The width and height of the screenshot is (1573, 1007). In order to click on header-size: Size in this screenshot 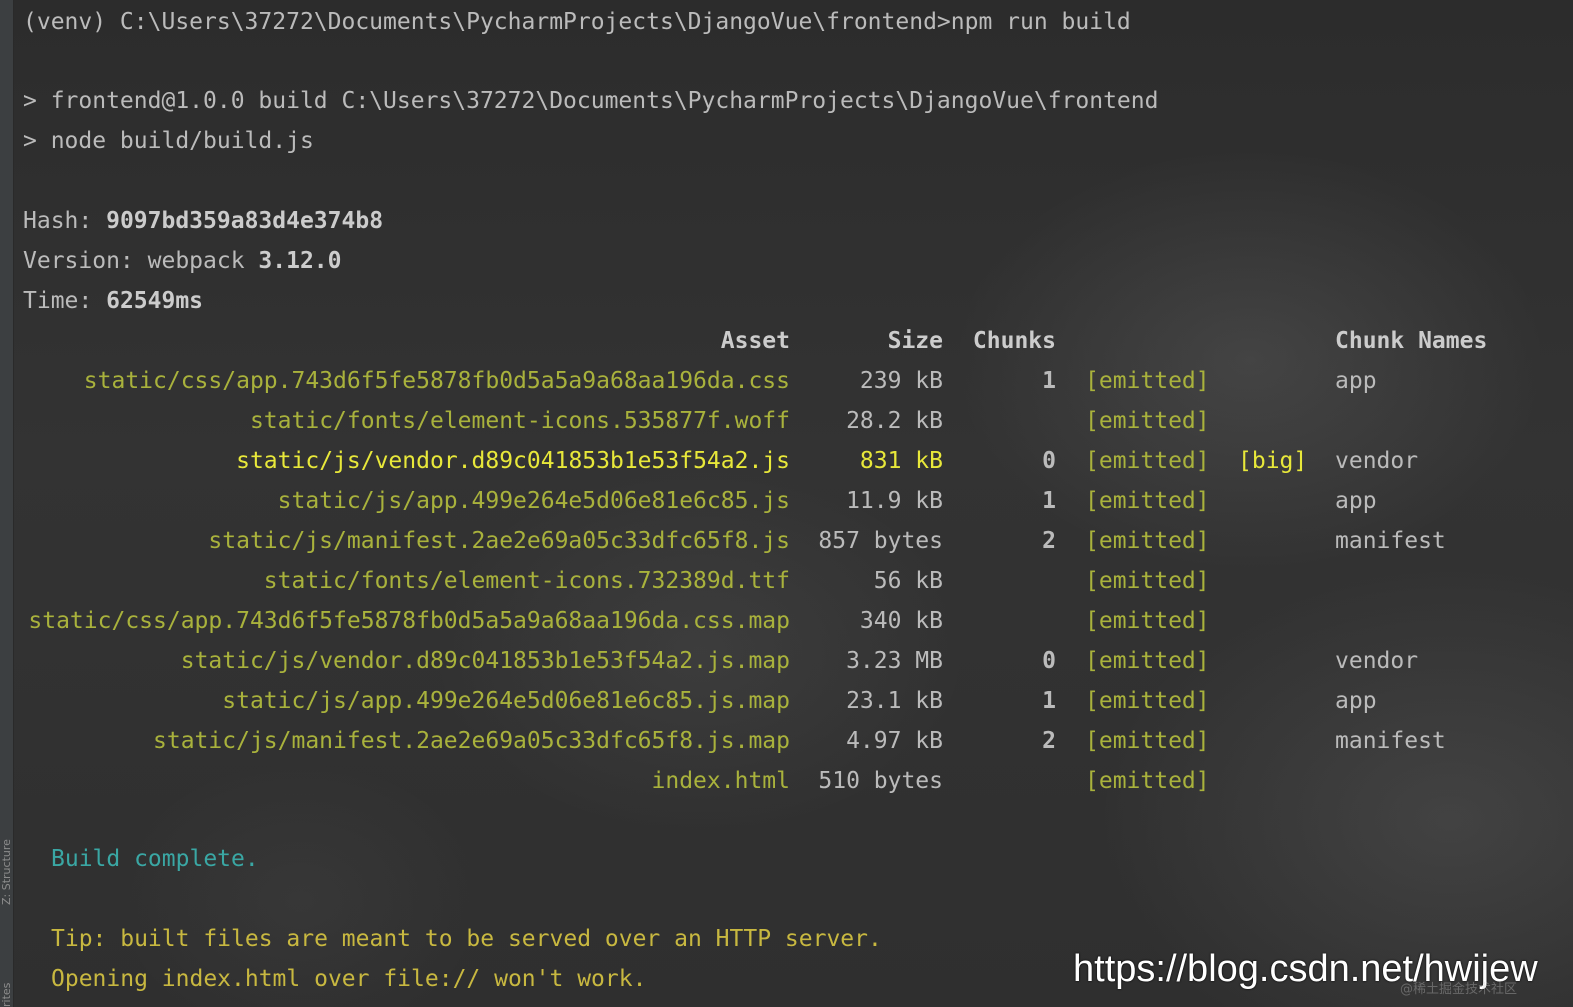, I will do `click(915, 341)`.